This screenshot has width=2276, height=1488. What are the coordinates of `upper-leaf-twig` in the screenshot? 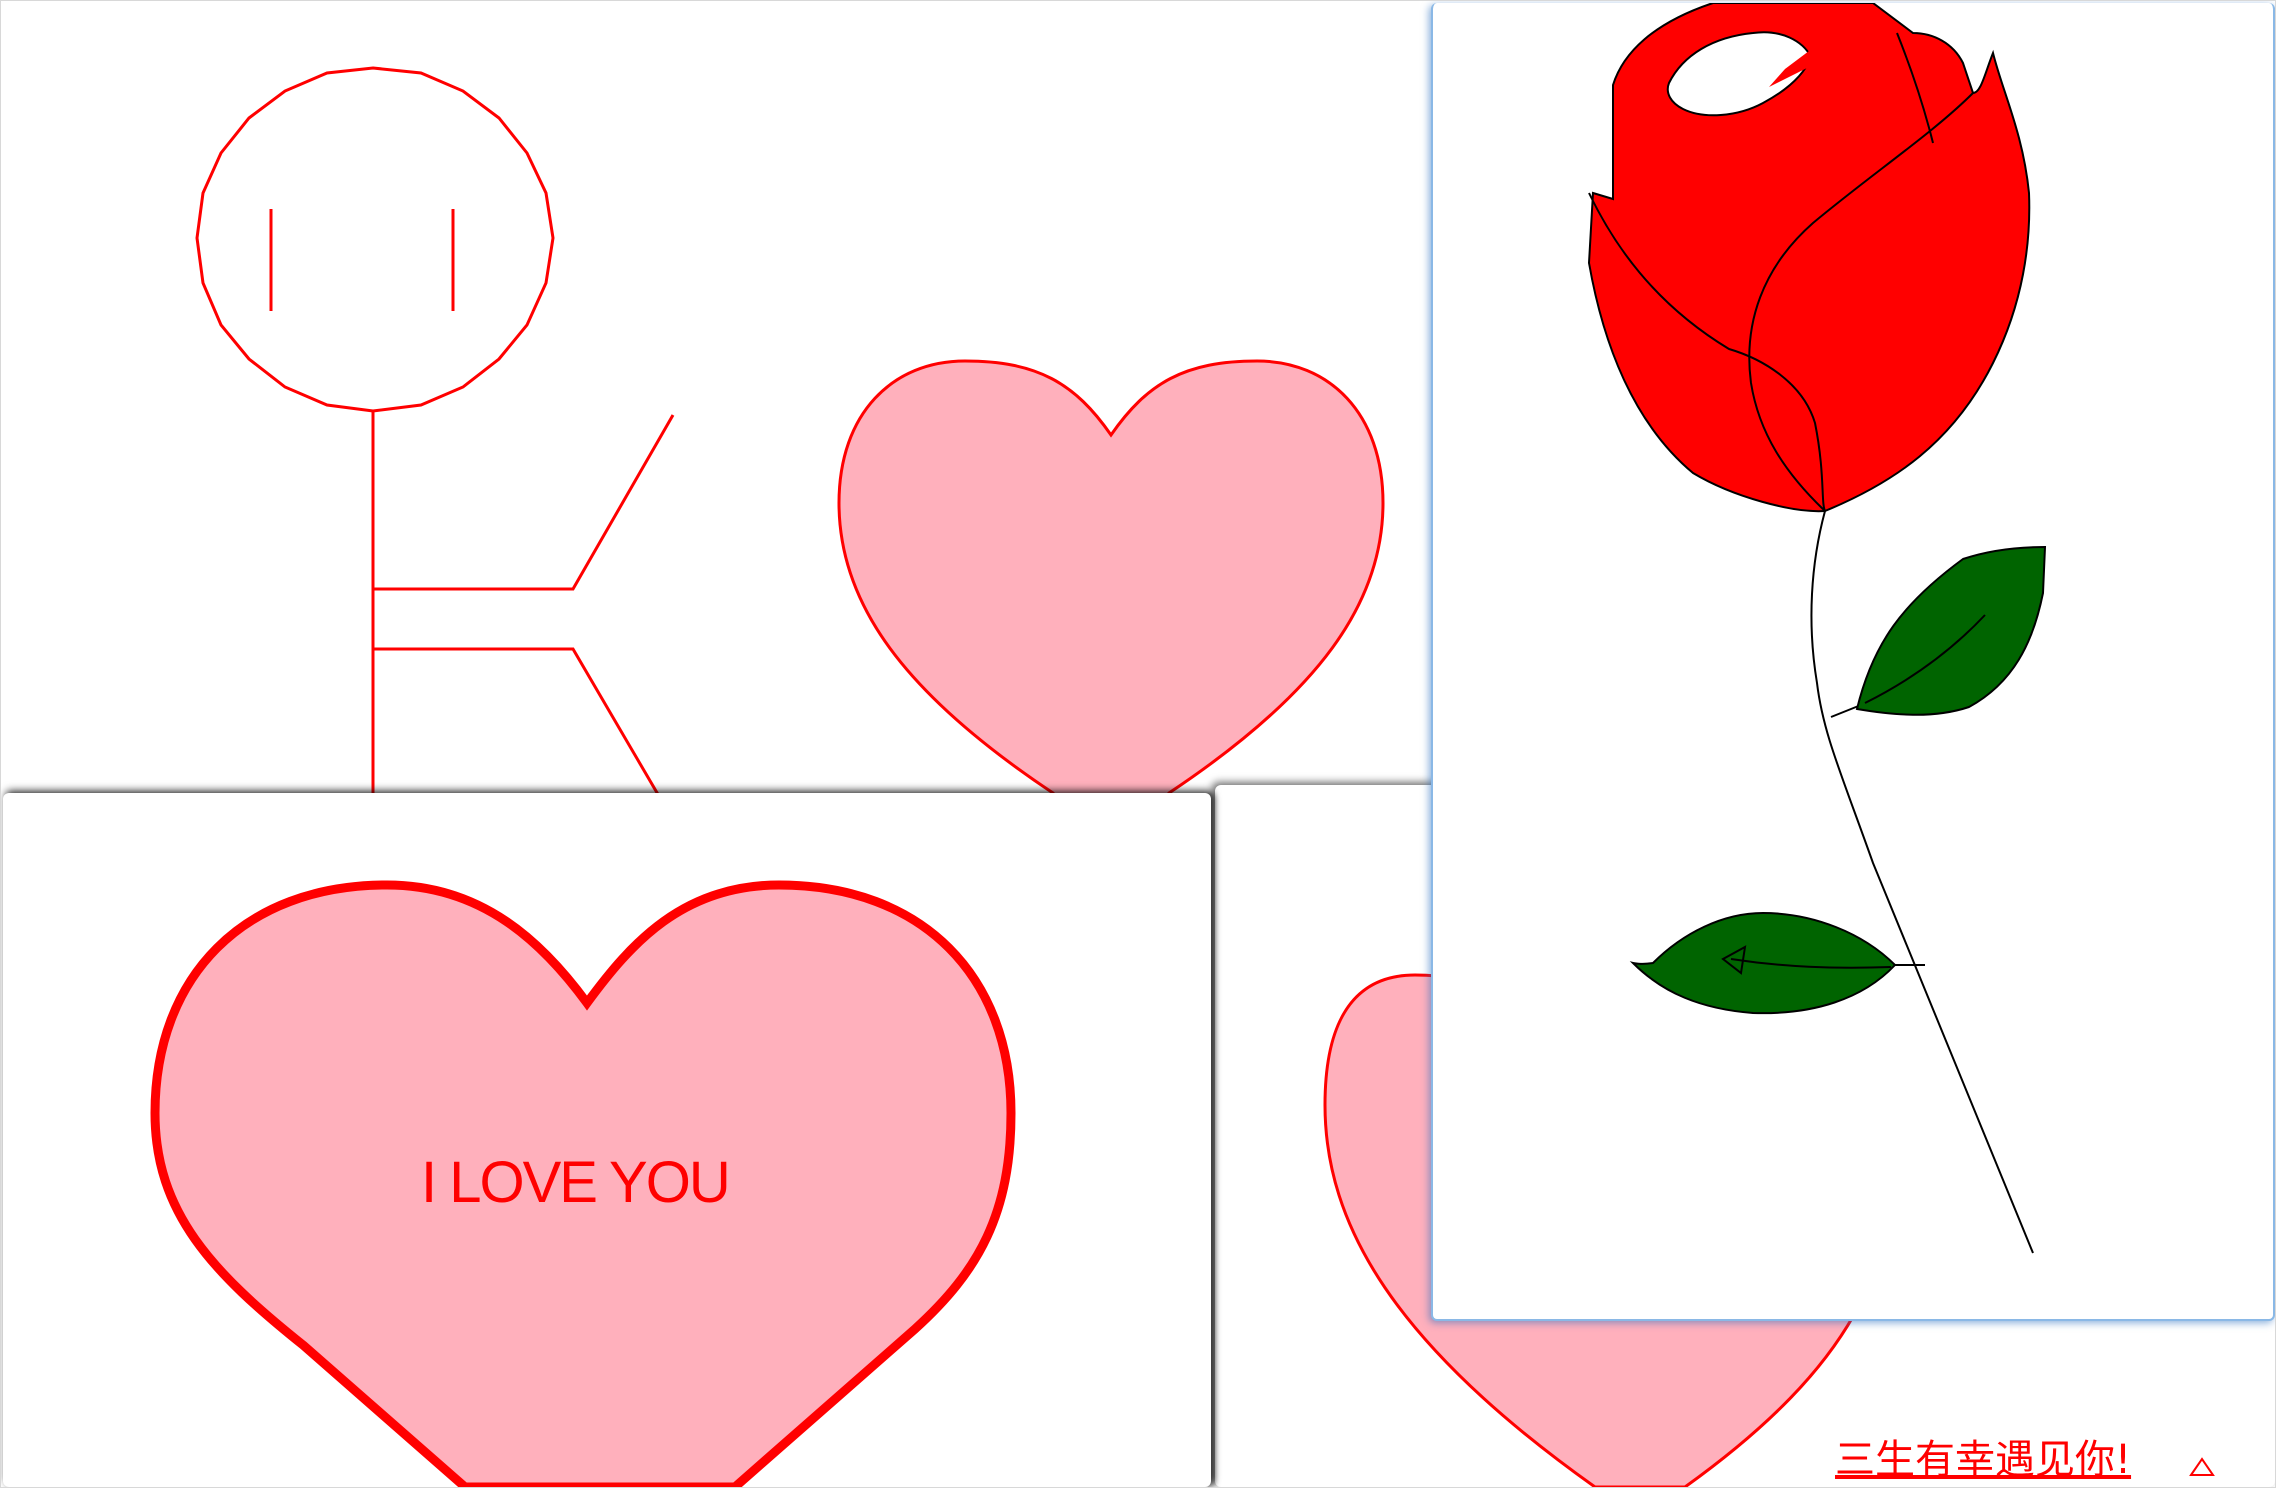 It's located at (1846, 711).